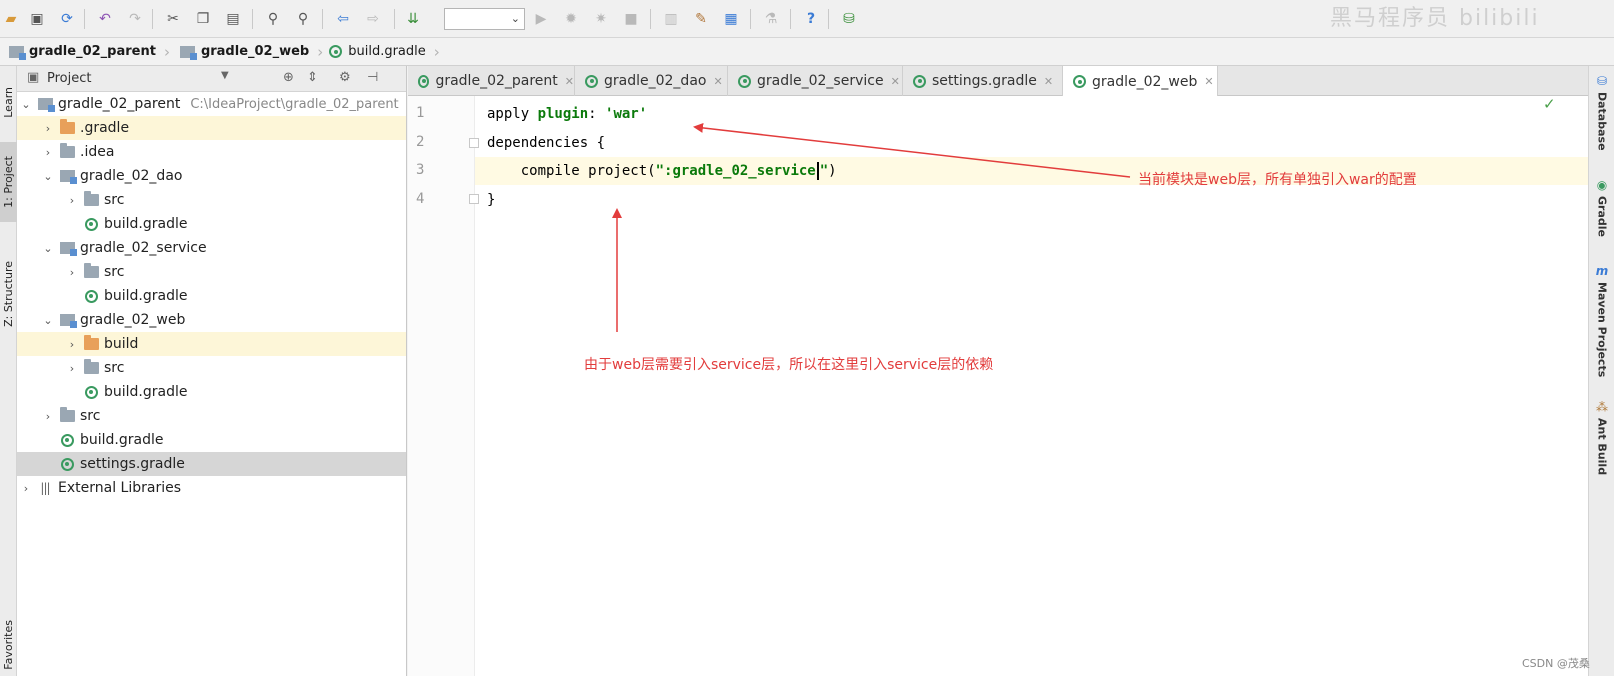 Image resolution: width=1614 pixels, height=676 pixels. Describe the element at coordinates (211, 224) in the screenshot. I see `tree-item-dao-build-gradle: build.gradle` at that location.